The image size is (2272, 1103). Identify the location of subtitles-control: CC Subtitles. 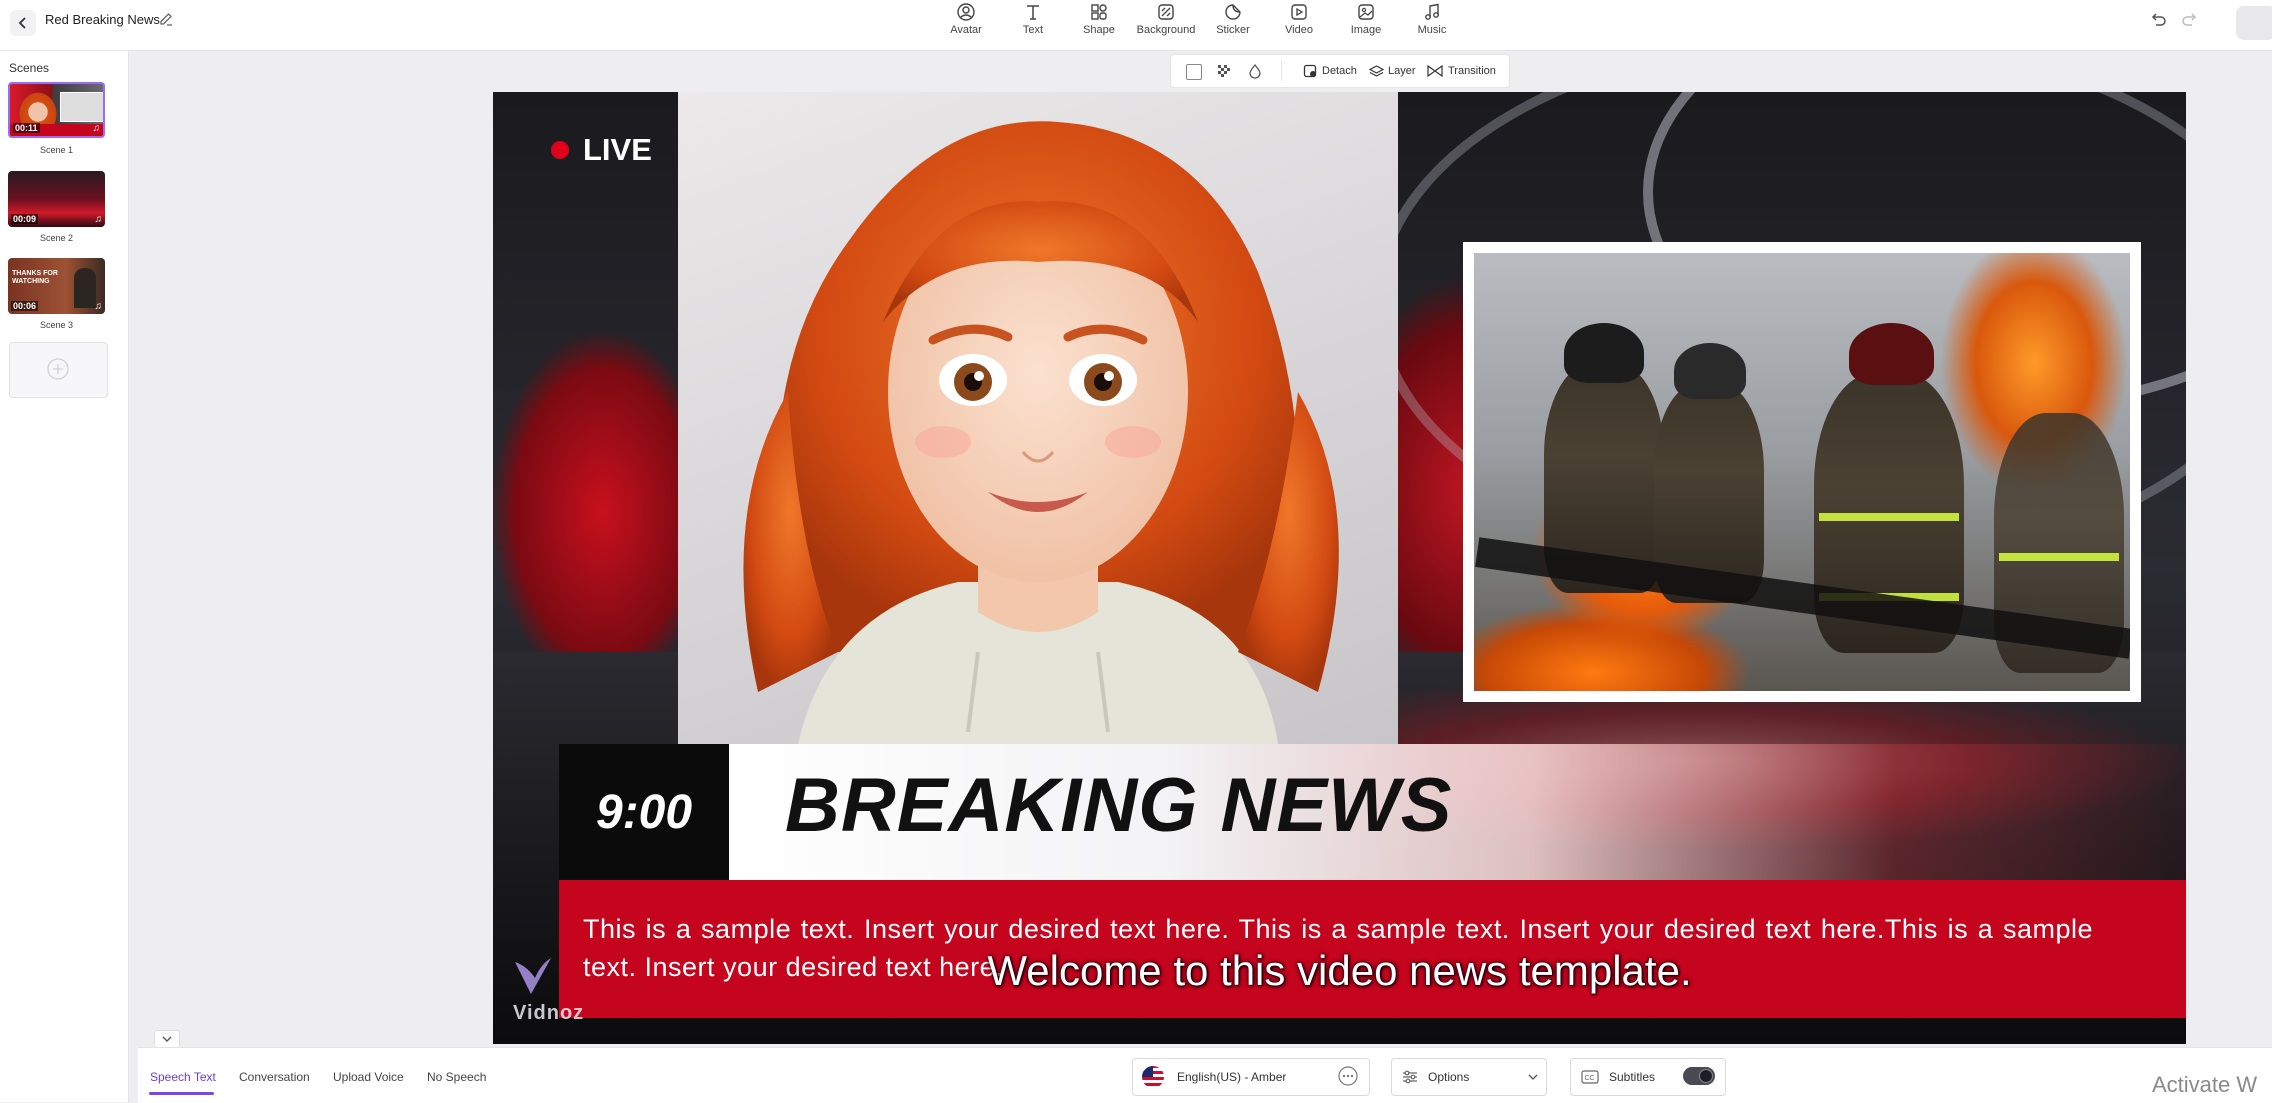
(1648, 1077).